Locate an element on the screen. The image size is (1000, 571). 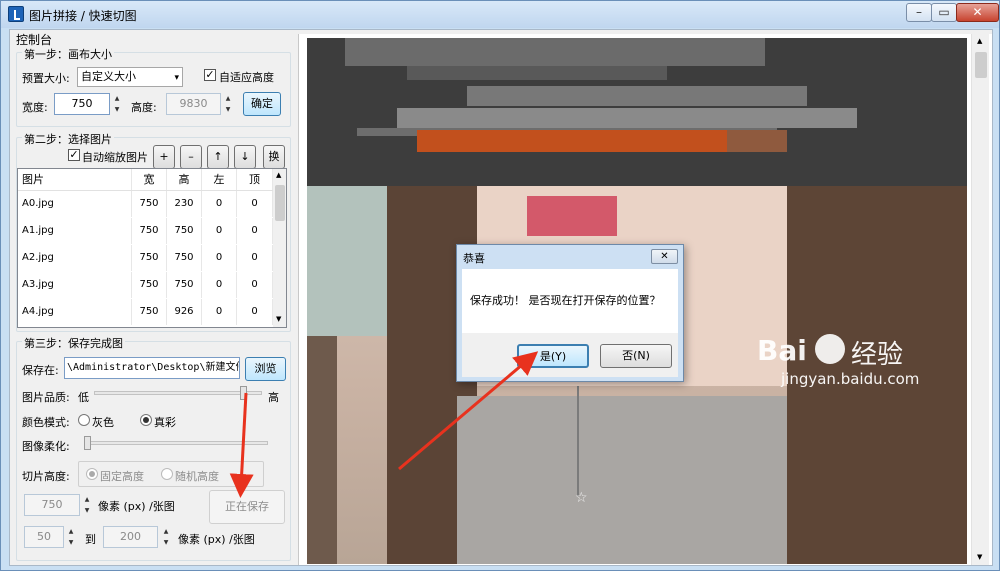
photo-shelf is located at coordinates (322, 450).